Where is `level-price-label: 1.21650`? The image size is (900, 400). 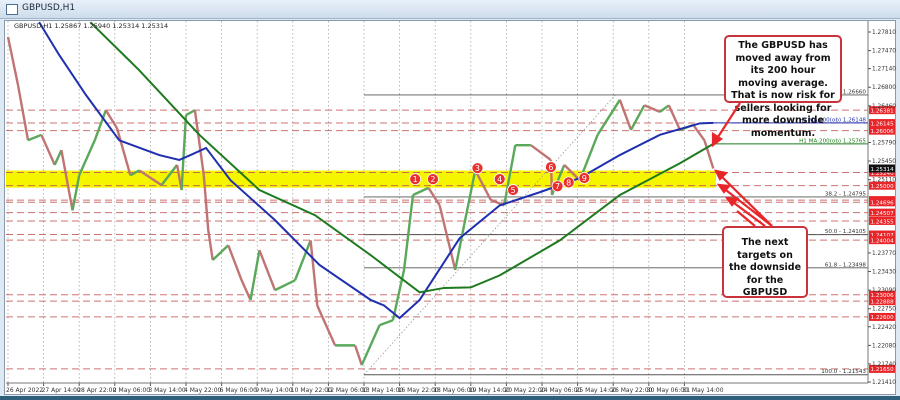
level-price-label: 1.21650 is located at coordinates (883, 370).